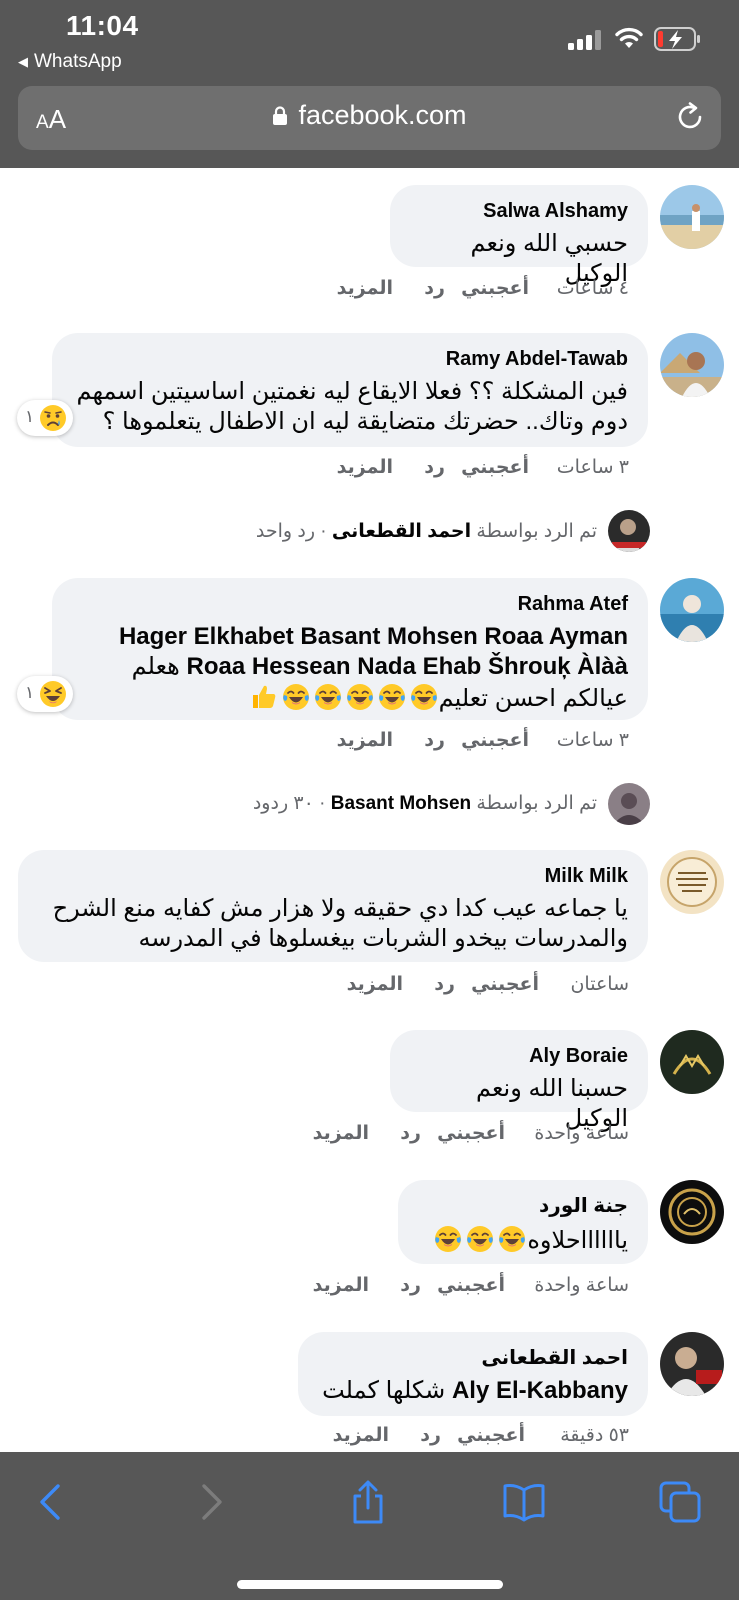 Image resolution: width=739 pixels, height=1600 pixels. I want to click on tagged-names: Roaa Hessean Nada Ehab Šhrouķ Àlàà, so click(408, 666).